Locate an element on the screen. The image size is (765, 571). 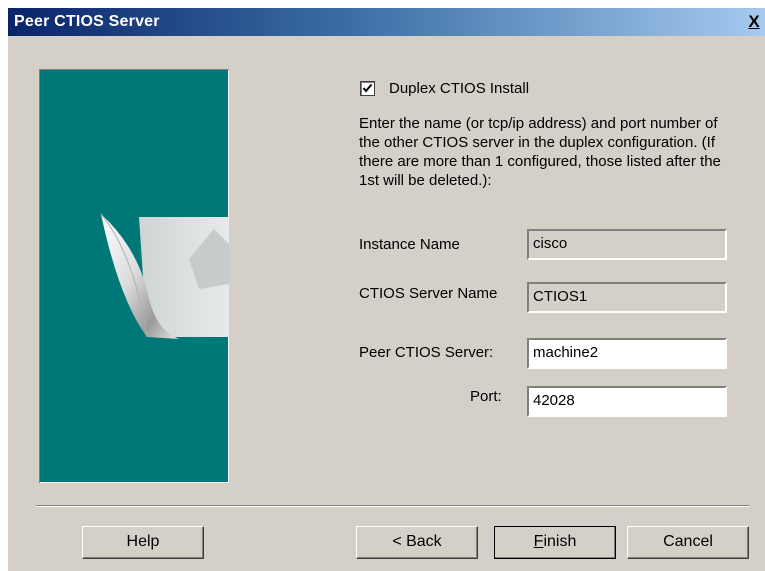
finish-label: inish is located at coordinates (560, 541).